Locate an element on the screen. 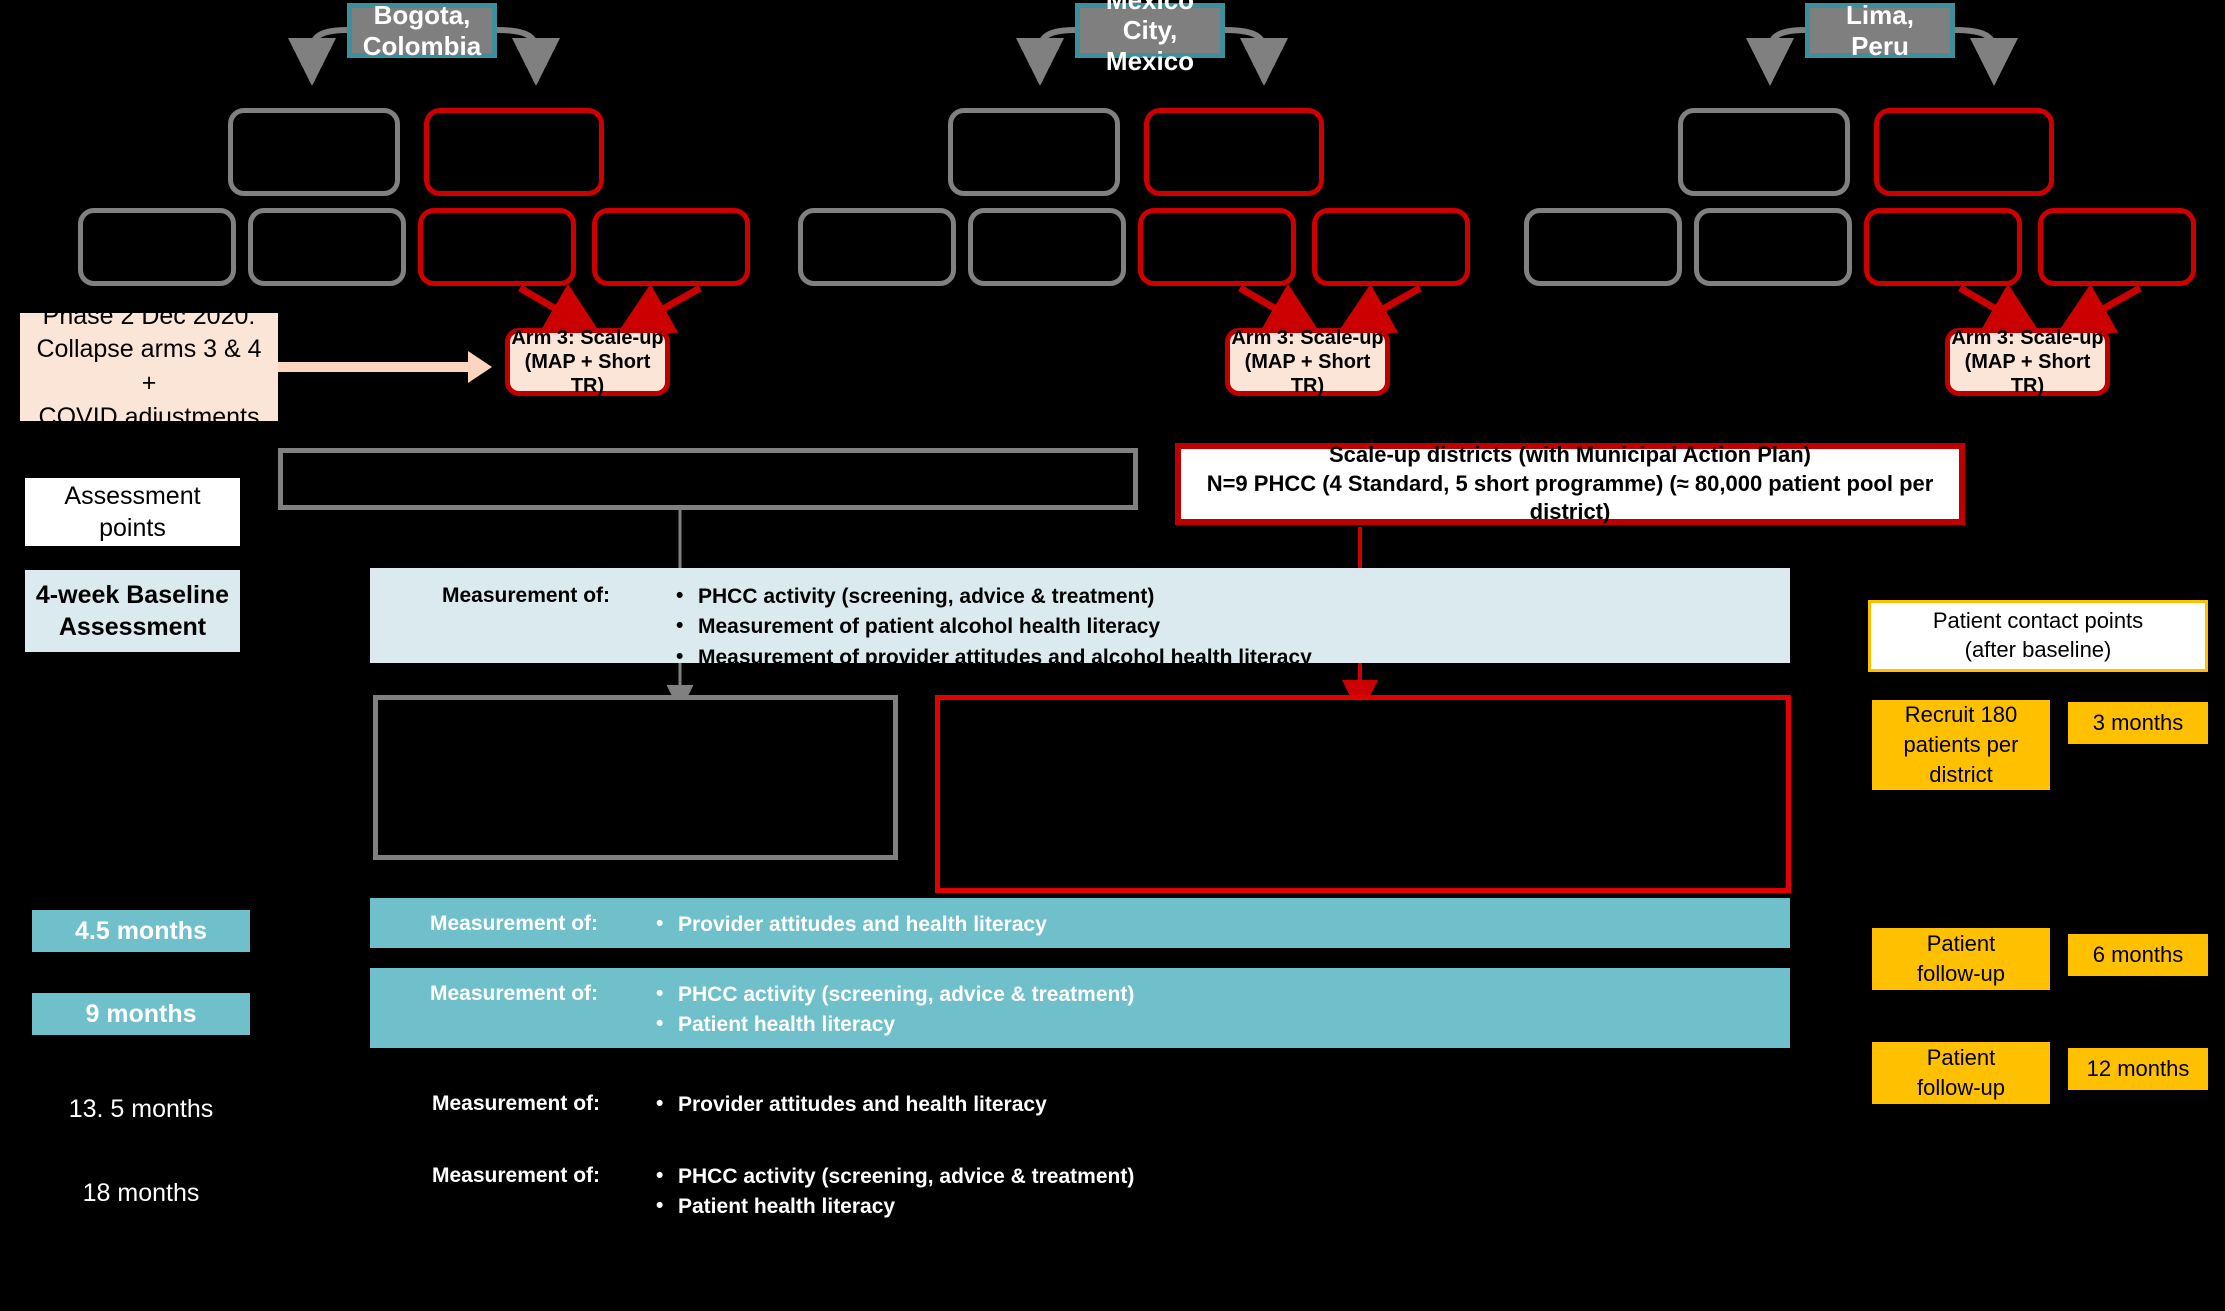 The height and width of the screenshot is (1311, 2225). timepoint-label: 4.5 months is located at coordinates (141, 930).